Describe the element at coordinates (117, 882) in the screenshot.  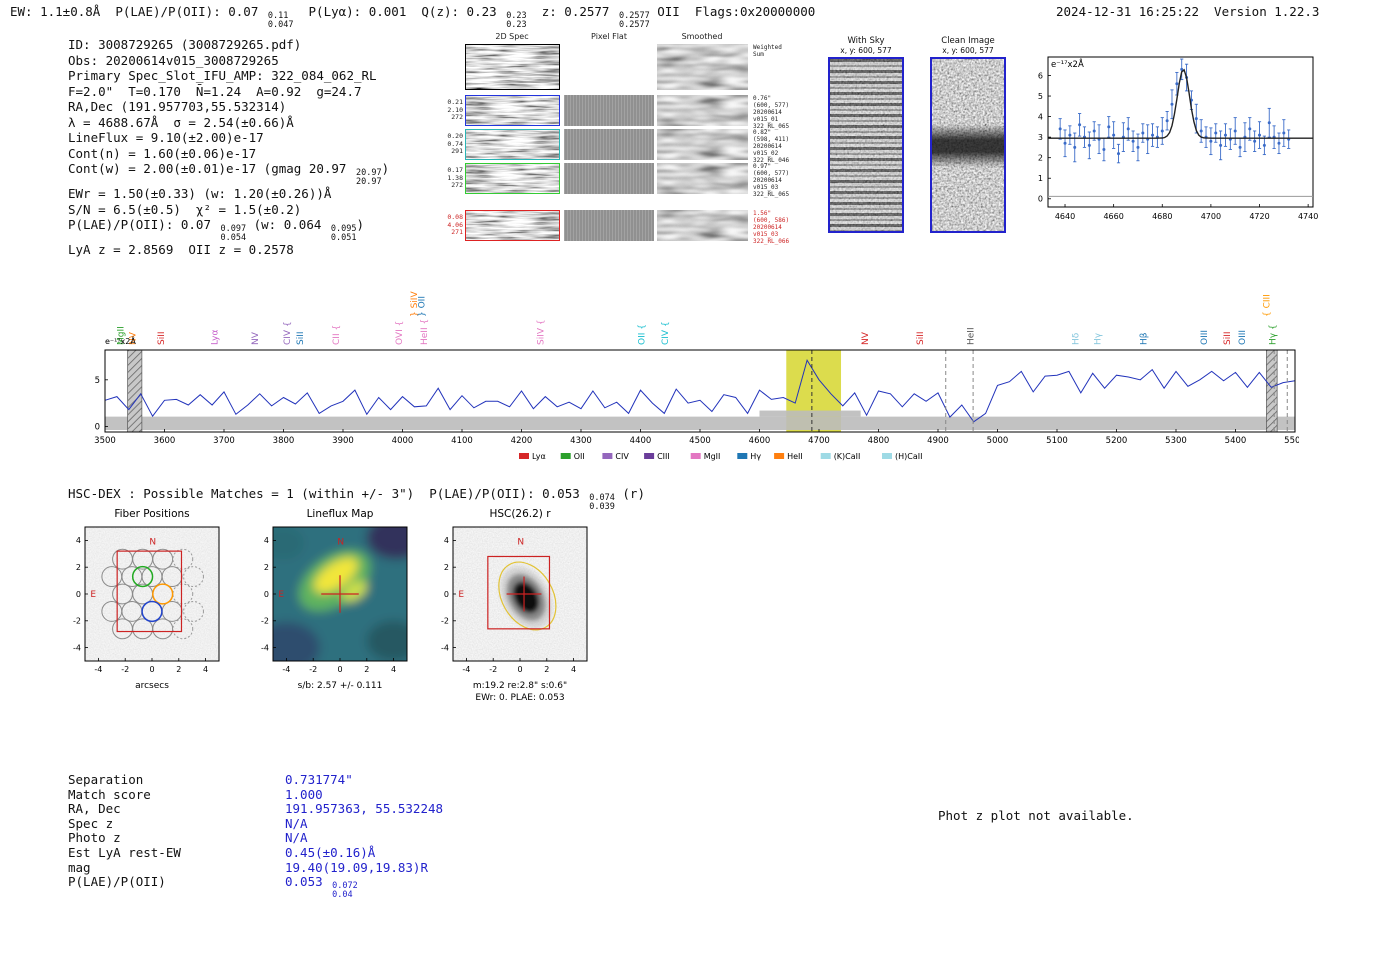
I see `match-label: P(LAE)/P(OII)` at that location.